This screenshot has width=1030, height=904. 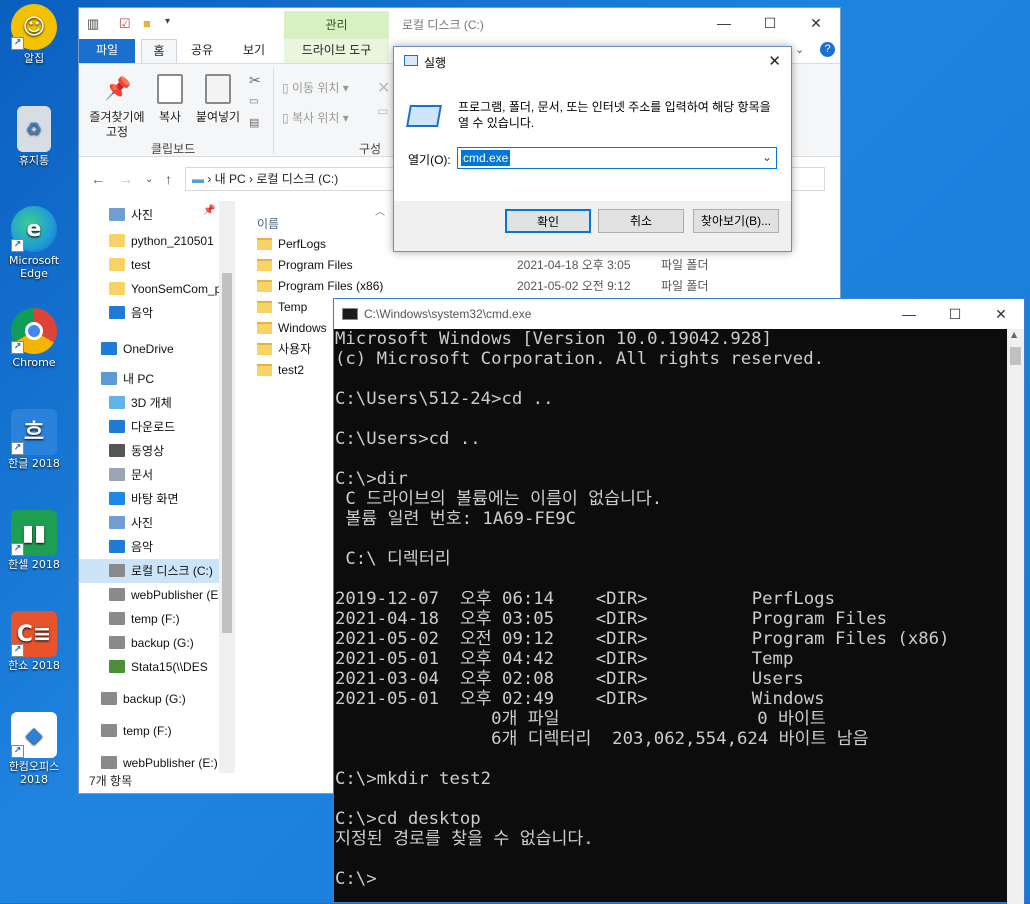 I want to click on navigation-scrollbar, so click(x=227, y=487).